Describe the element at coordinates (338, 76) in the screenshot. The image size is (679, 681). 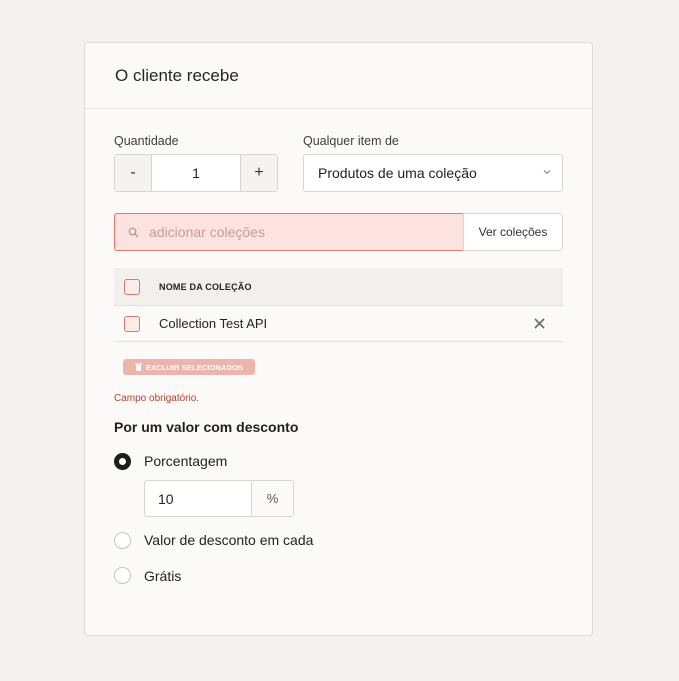
I see `card-title: O cliente recebe` at that location.